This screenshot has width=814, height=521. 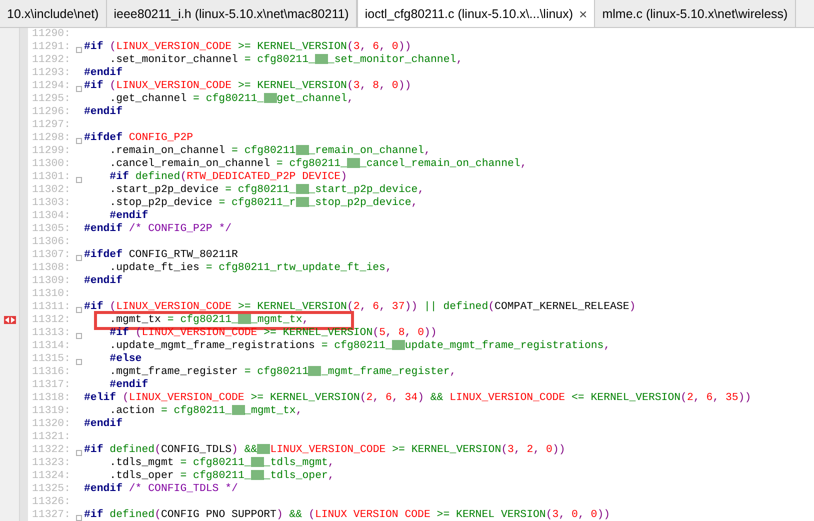 What do you see at coordinates (248, 86) in the screenshot?
I see `code-line: #if (LINUX_VERSION_CODE >= KERNEL_VERSION(3, 8, 0))` at bounding box center [248, 86].